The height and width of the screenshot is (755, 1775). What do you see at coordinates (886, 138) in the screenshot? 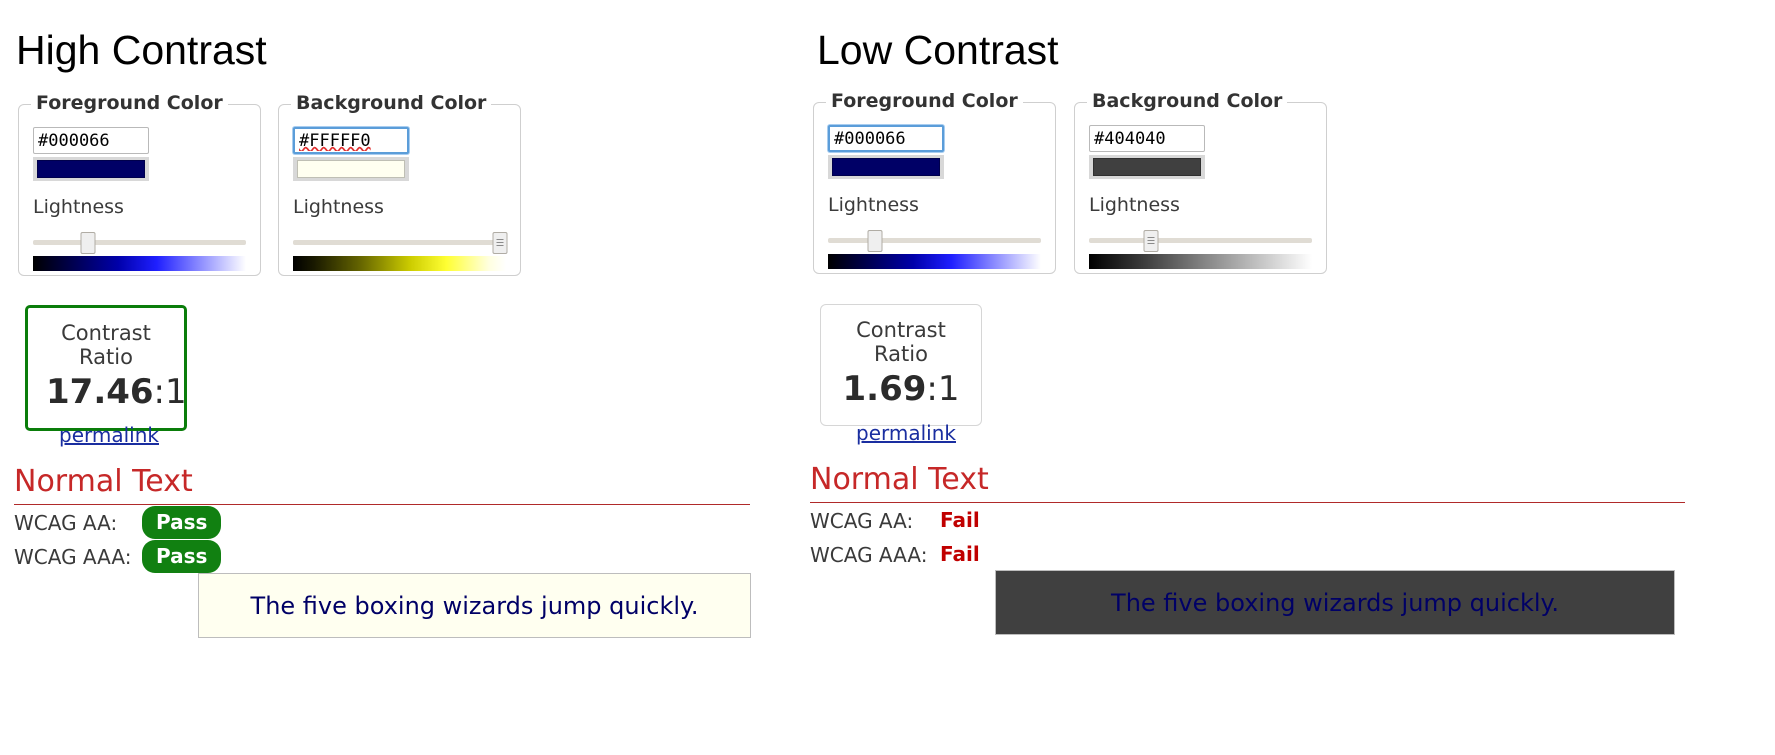
I see `foreground-hex-input-low` at bounding box center [886, 138].